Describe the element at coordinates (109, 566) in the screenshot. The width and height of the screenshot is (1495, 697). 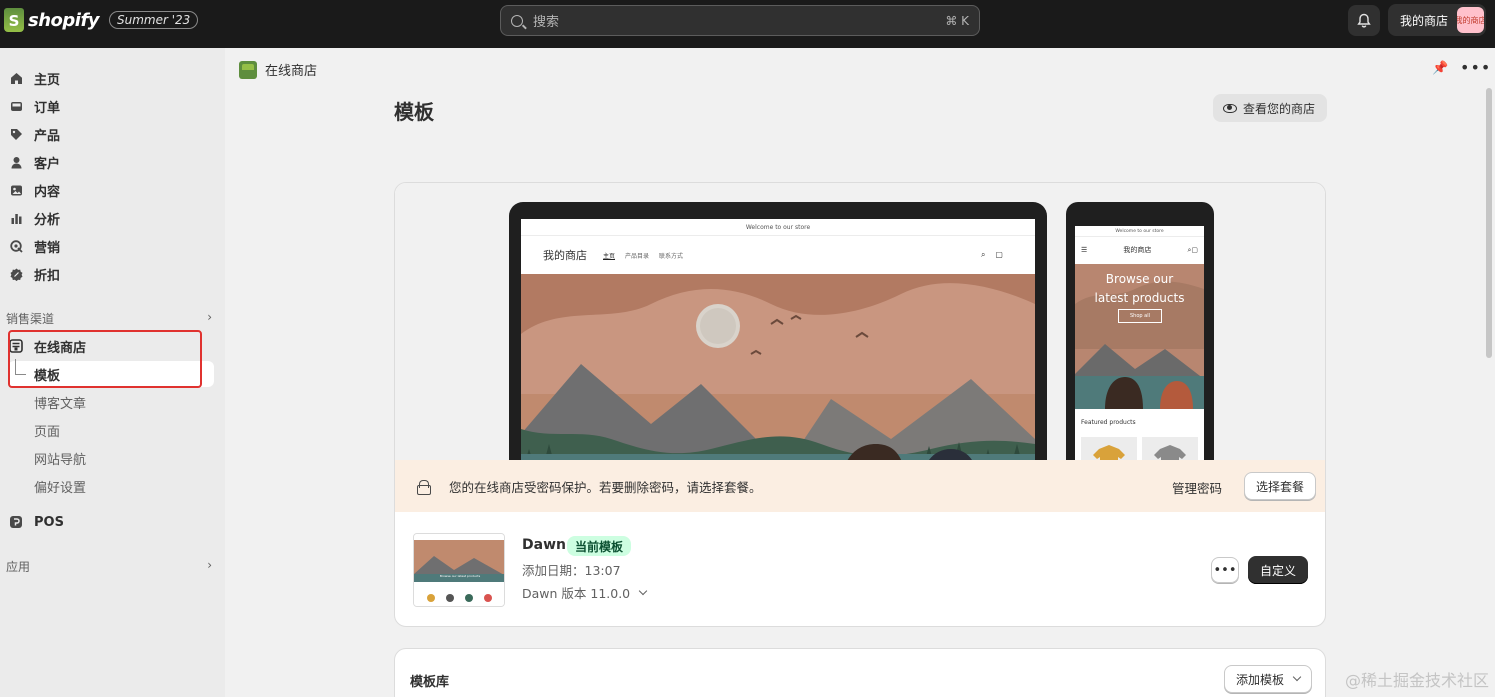
I see `apps-section: 应用 ›` at that location.